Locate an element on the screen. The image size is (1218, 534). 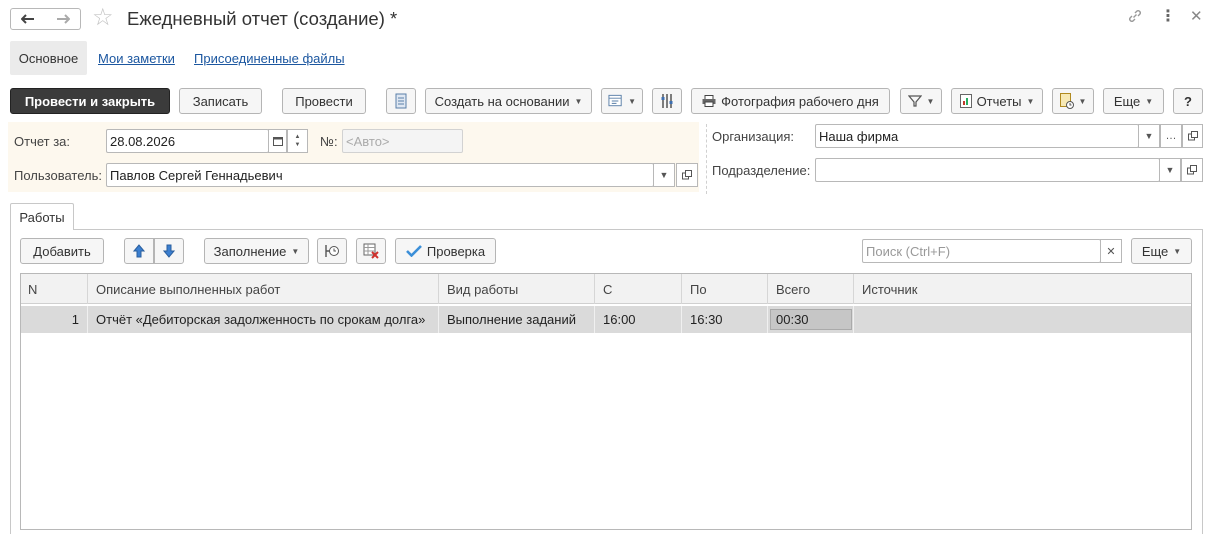
filter-dropdown-button: ▼ is located at coordinates (921, 101).